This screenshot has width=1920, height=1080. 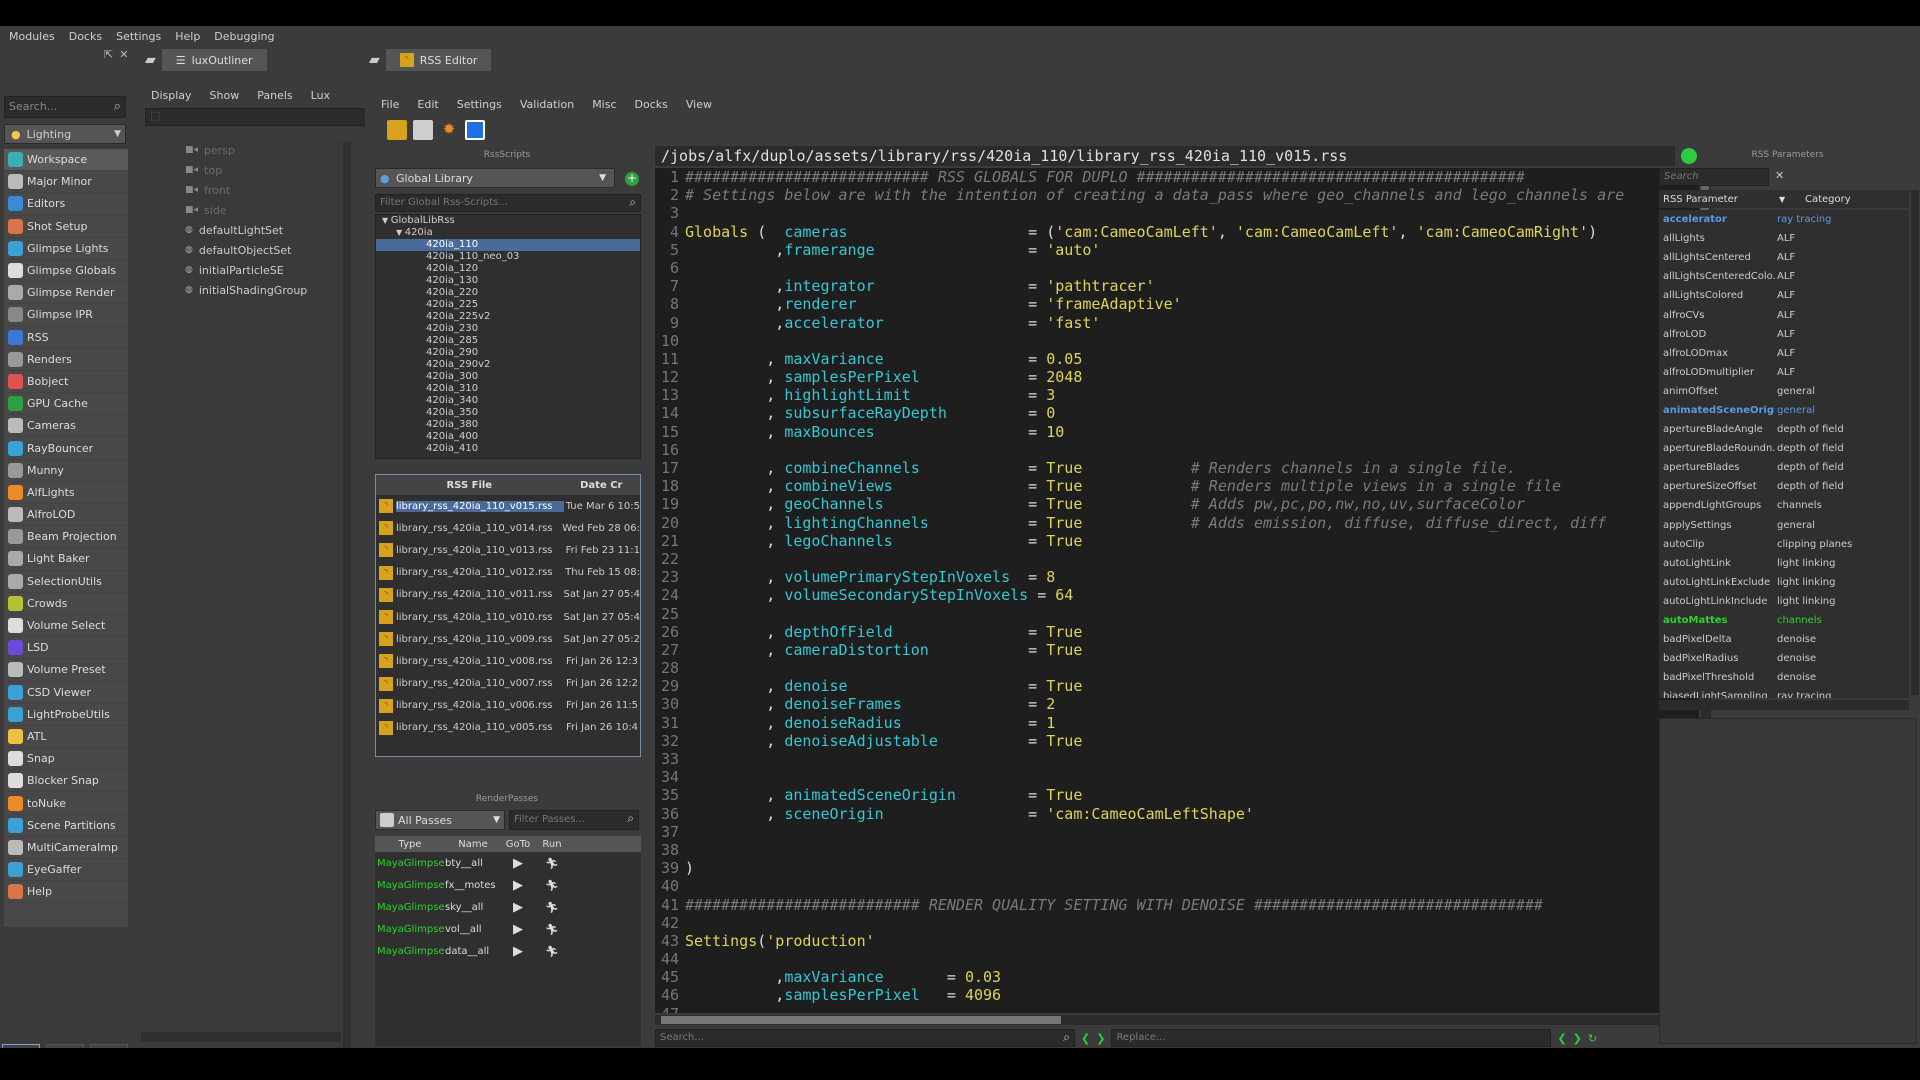 I want to click on tree-node: 420ia_400, so click(x=508, y=437).